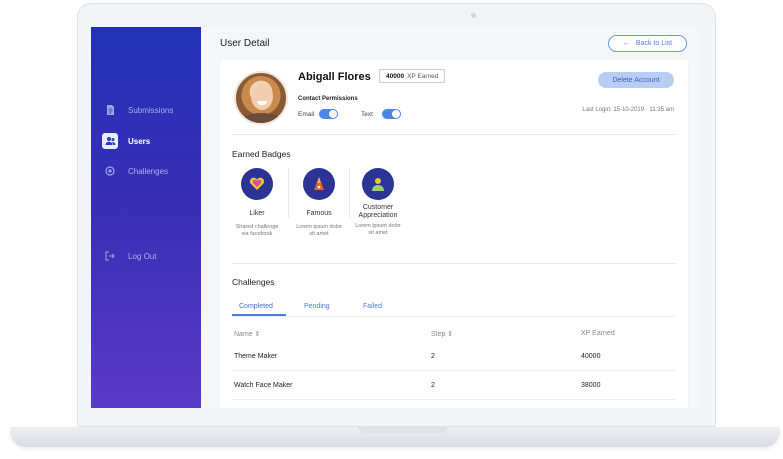 The width and height of the screenshot is (783, 459). What do you see at coordinates (245, 43) in the screenshot?
I see `page-title: User Detail` at bounding box center [245, 43].